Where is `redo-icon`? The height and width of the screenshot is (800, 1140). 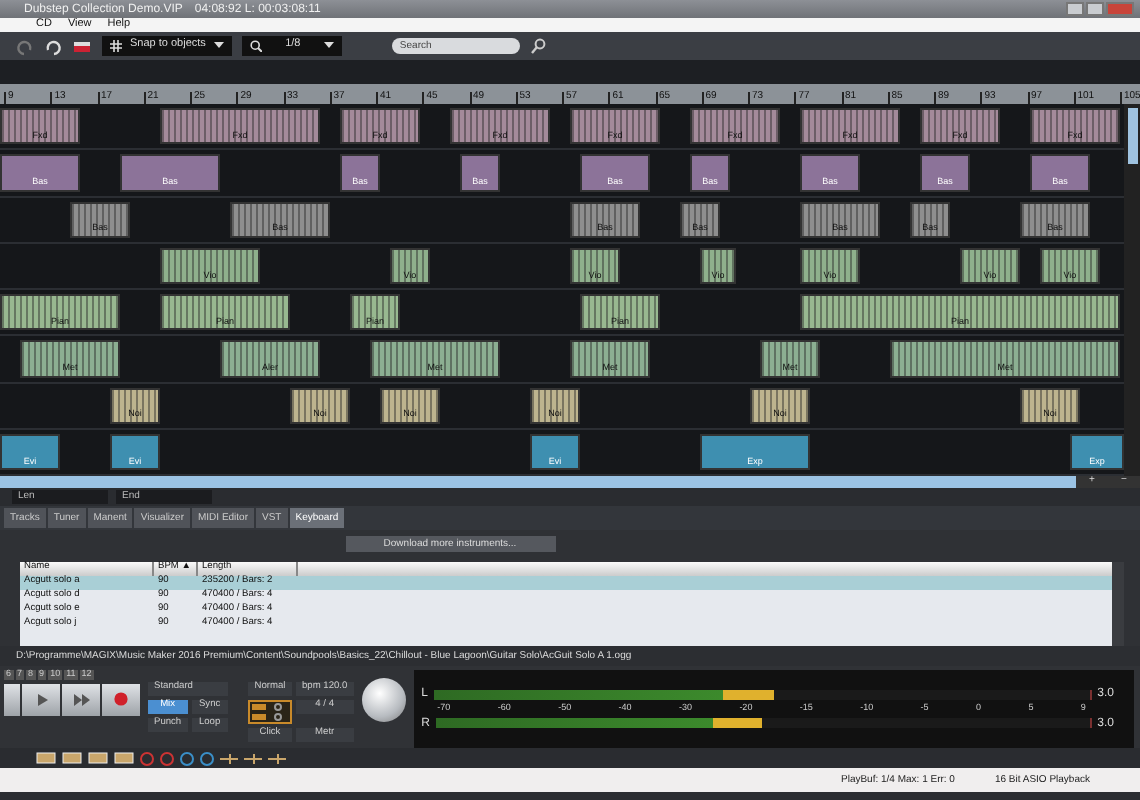 redo-icon is located at coordinates (53, 46).